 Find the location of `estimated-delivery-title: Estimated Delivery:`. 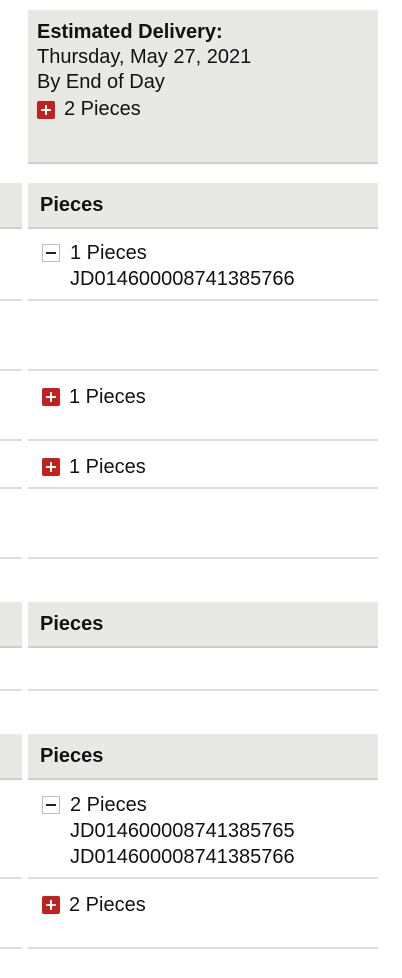

estimated-delivery-title: Estimated Delivery: is located at coordinates (130, 32).